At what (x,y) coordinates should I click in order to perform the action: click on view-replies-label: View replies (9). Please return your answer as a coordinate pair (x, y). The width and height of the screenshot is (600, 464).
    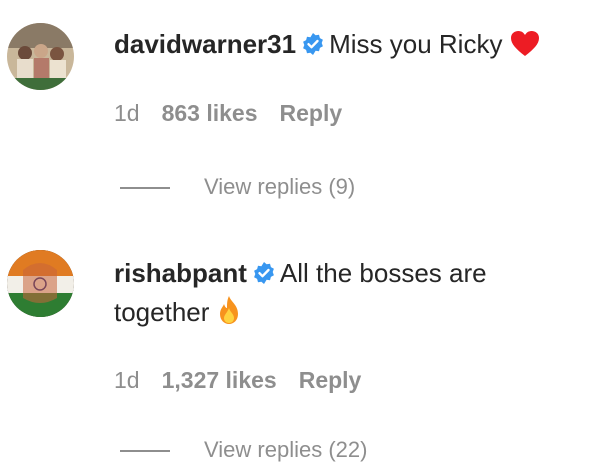
    Looking at the image, I should click on (280, 186).